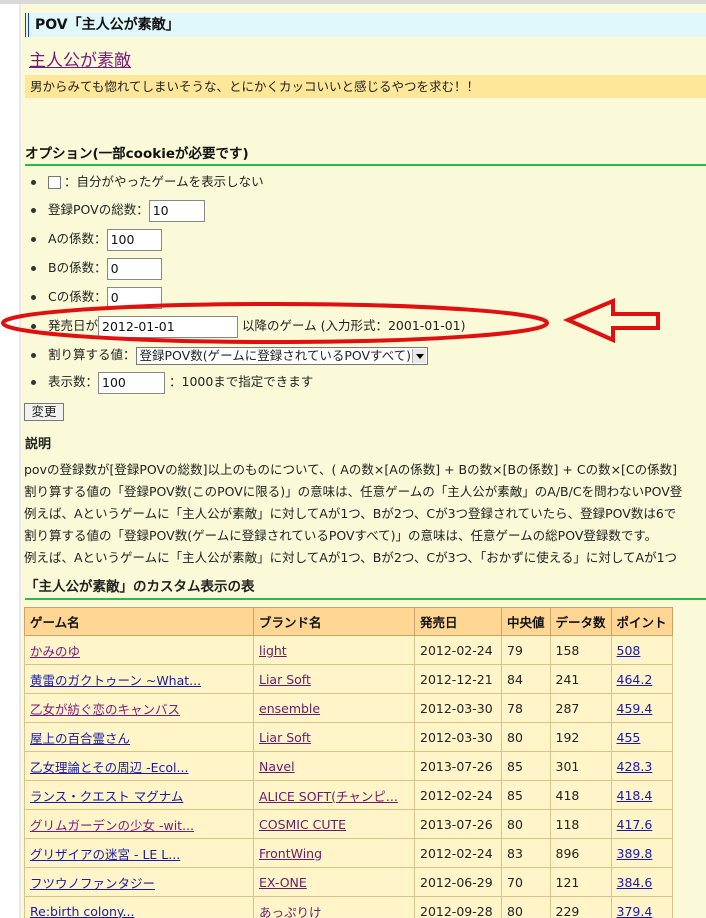  Describe the element at coordinates (629, 650) in the screenshot. I see `points-link: 508` at that location.